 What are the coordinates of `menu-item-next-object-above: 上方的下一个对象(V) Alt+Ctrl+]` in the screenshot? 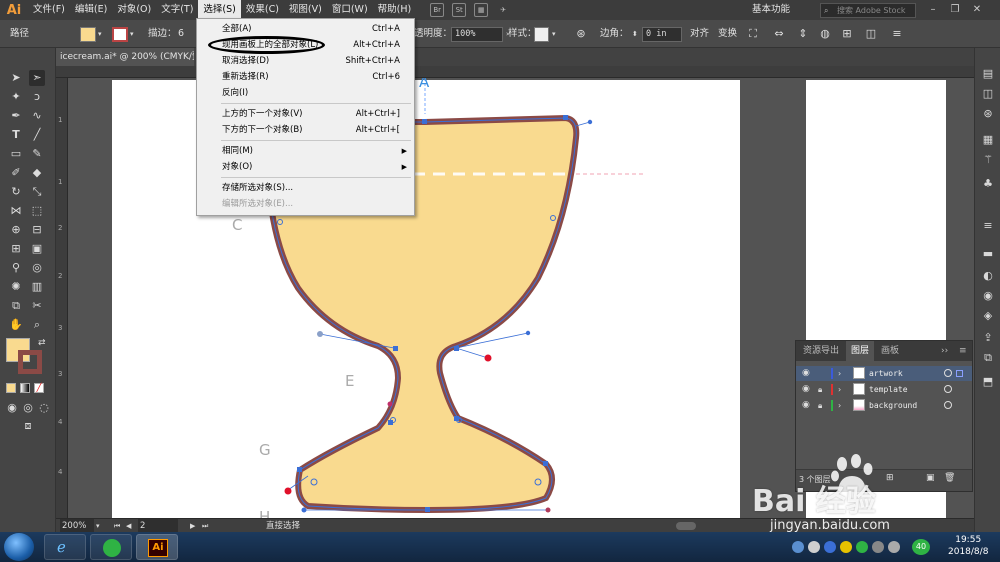 It's located at (305, 114).